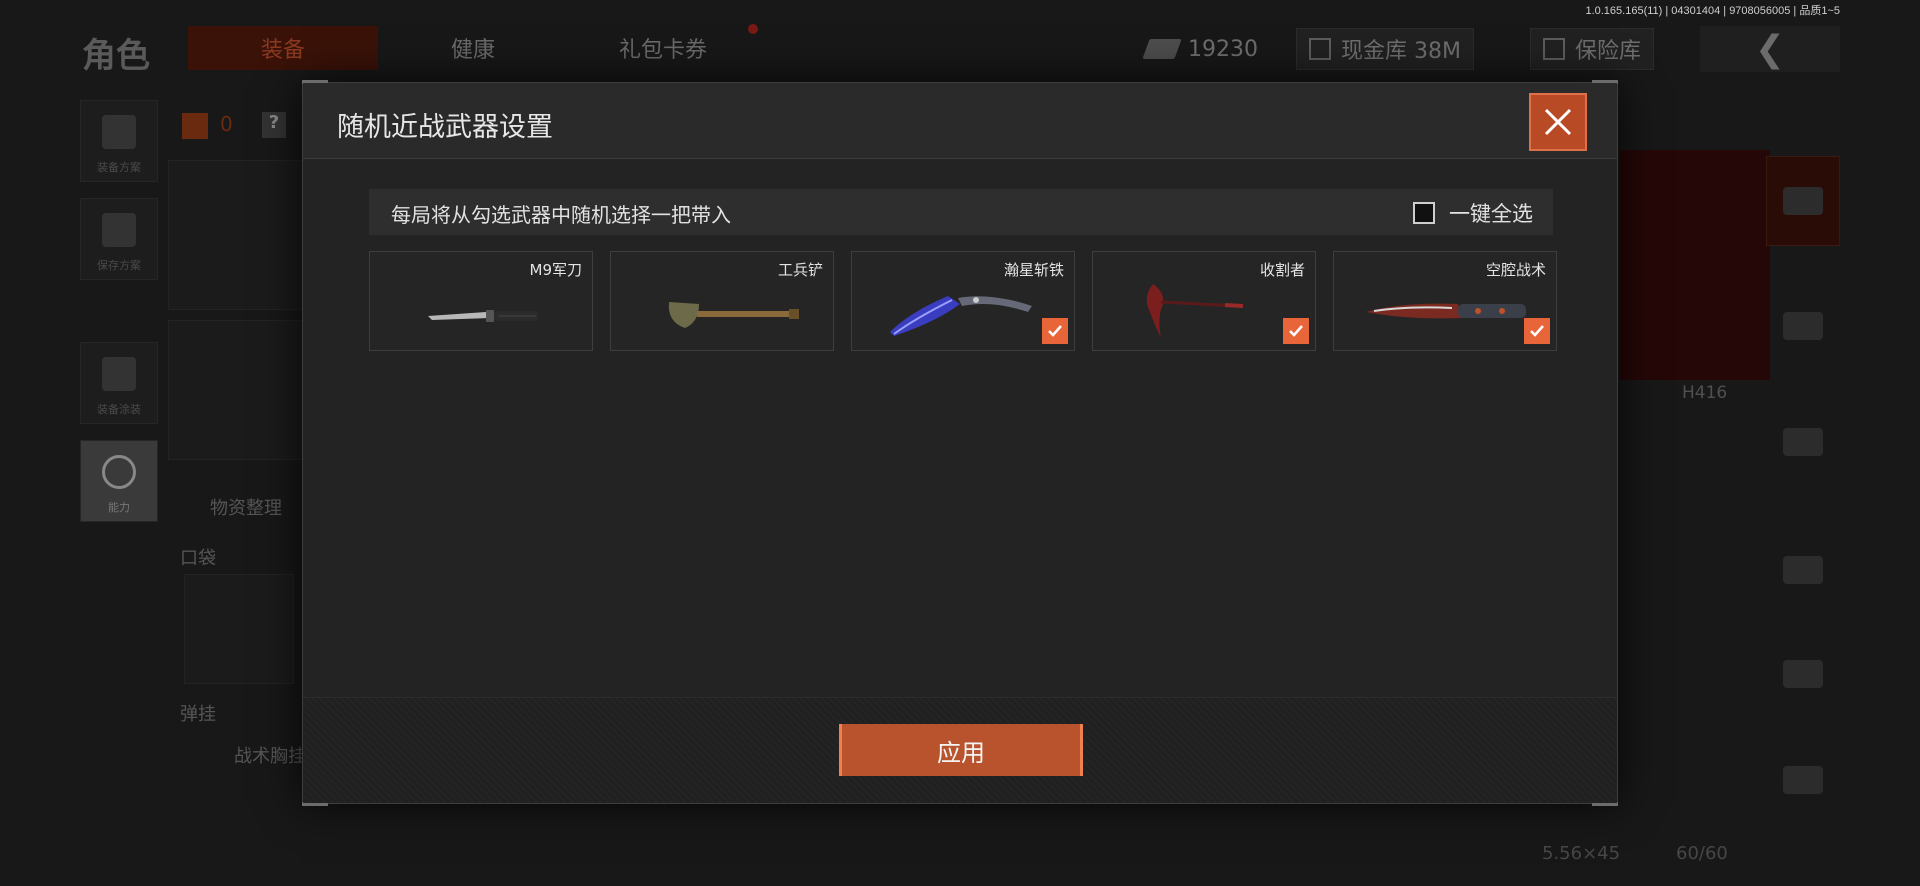 This screenshot has width=1920, height=886. I want to click on currency-value: 19230, so click(1223, 49).